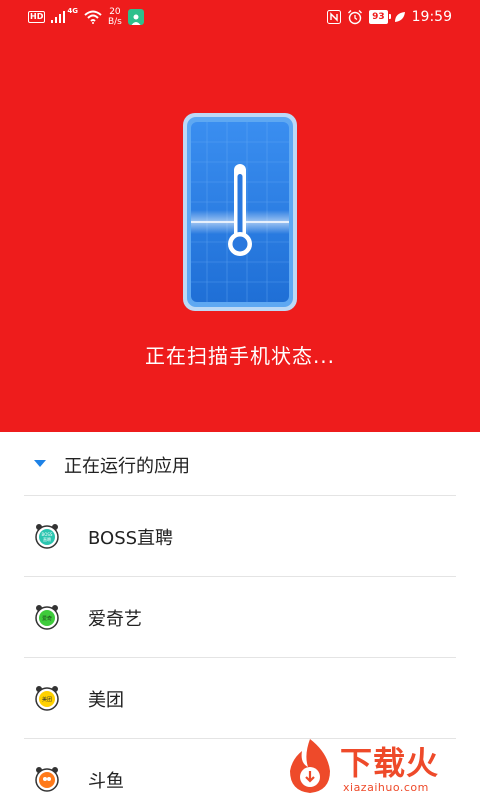  I want to click on app-row-iqiyi: 爱奇 爱奇艺, so click(240, 617).